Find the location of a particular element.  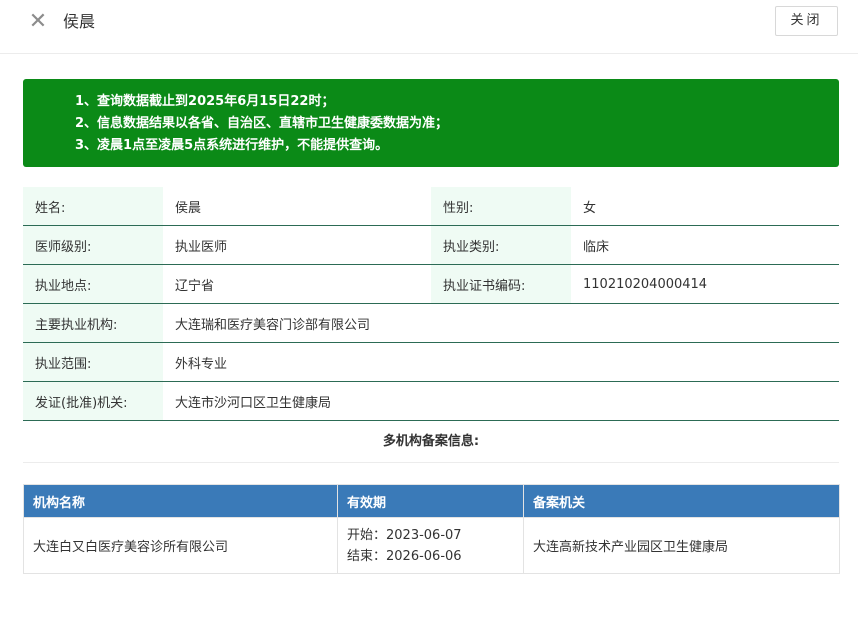

issuer-value: 大连市沙河口区卫生健康局 is located at coordinates (501, 401).